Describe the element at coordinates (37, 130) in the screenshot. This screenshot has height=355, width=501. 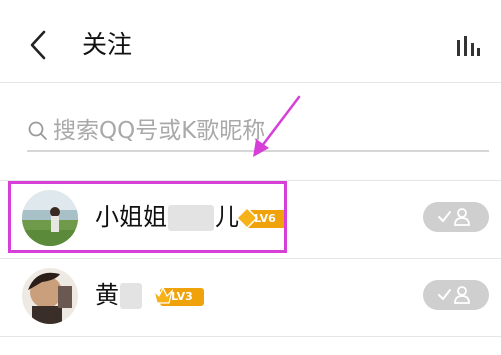
I see `search-icon` at that location.